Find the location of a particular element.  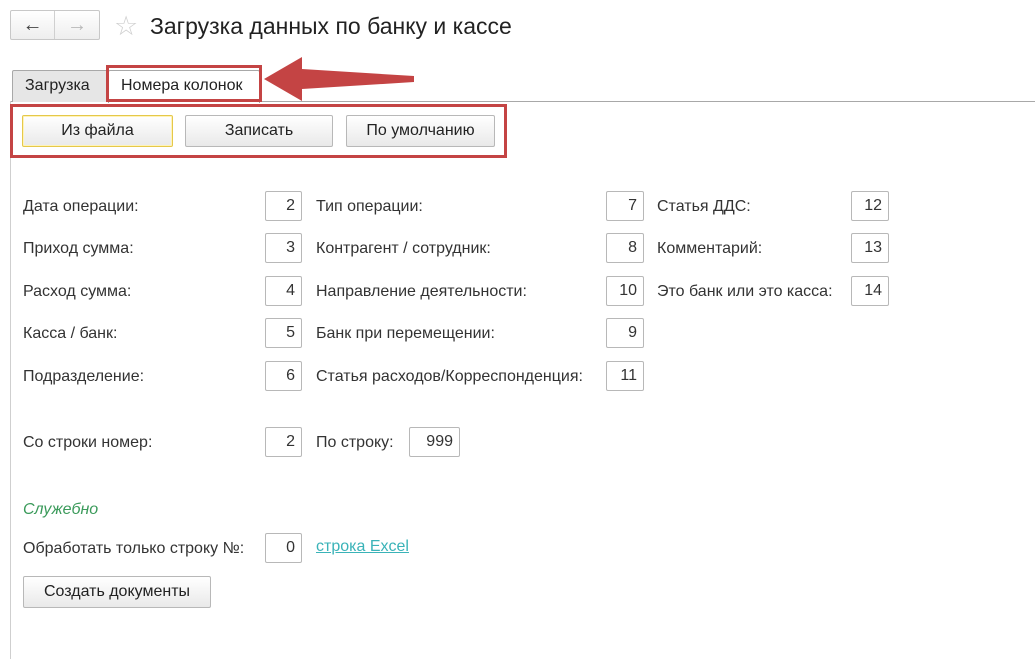

date-column-field: 2 is located at coordinates (283, 206).